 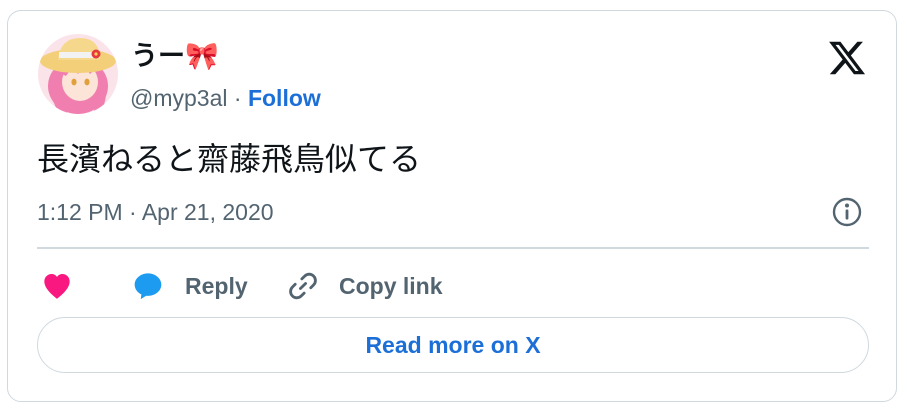 I want to click on reply-label: Reply, so click(x=216, y=285).